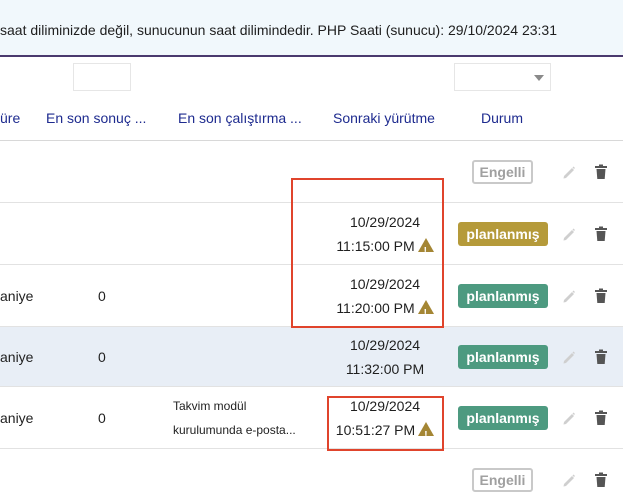  I want to click on column-status: Durum, so click(502, 118).